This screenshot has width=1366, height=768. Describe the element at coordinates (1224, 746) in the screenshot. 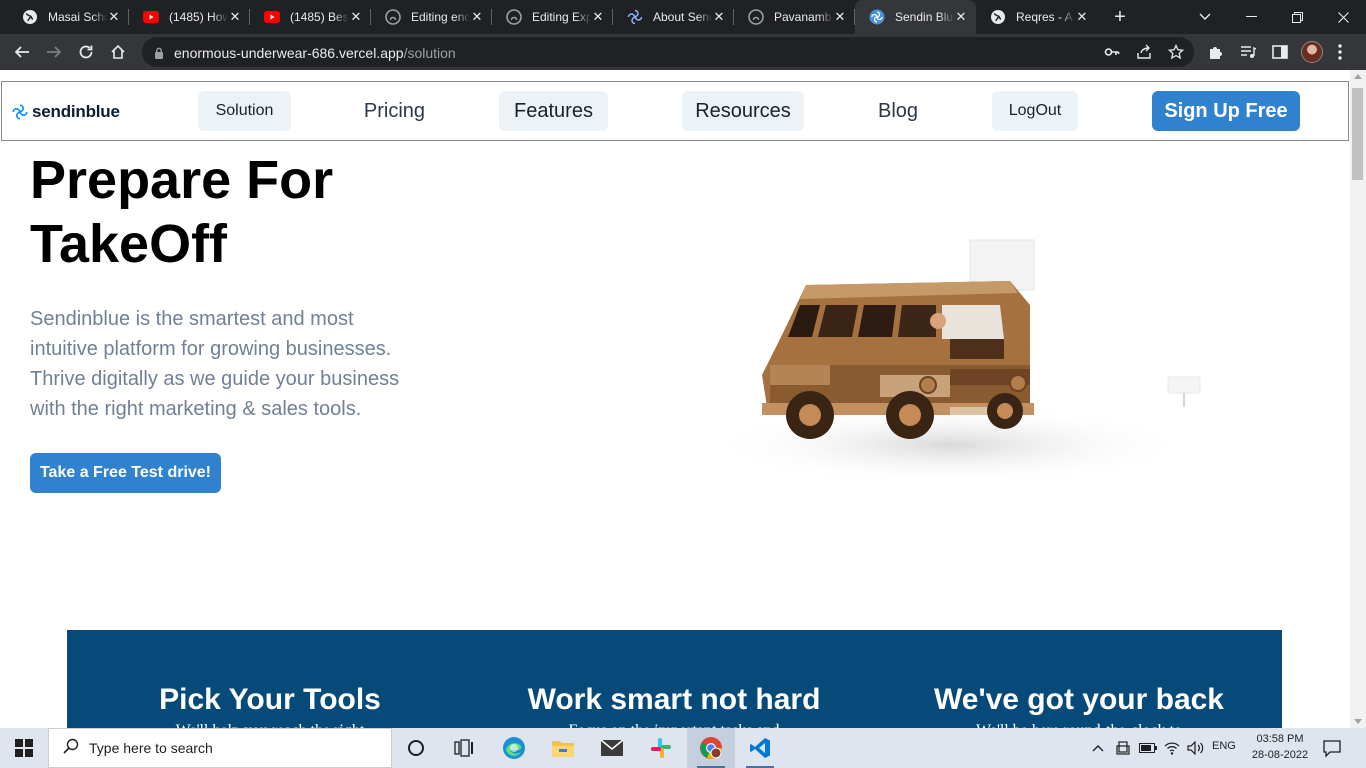

I see `input-language: ENG` at that location.